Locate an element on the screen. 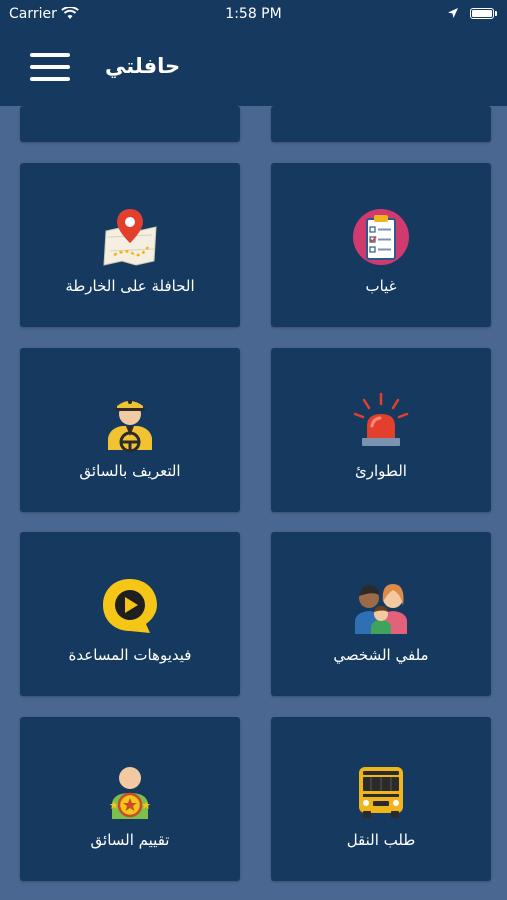 Image resolution: width=507 pixels, height=900 pixels. clock: 1:58 PM is located at coordinates (253, 14).